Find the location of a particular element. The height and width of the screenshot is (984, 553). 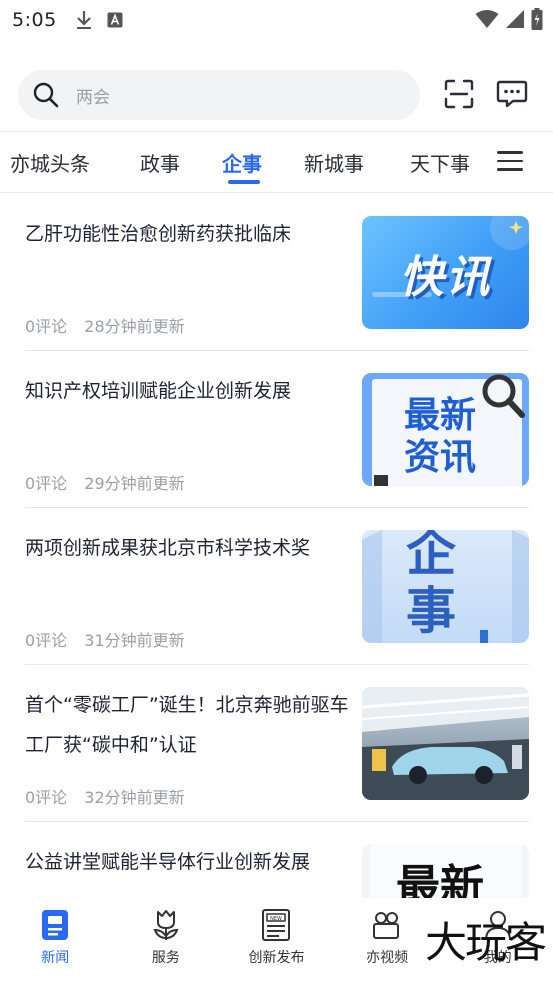

thumb-text-line1: 最新 is located at coordinates (440, 415).